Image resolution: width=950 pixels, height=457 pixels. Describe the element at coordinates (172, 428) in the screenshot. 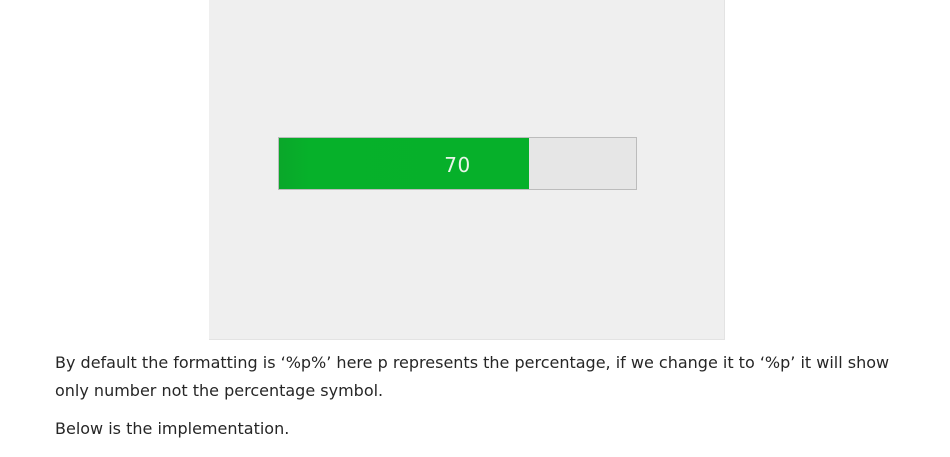

I see `article-paragraph-implementation: Below is the implementation.` at that location.